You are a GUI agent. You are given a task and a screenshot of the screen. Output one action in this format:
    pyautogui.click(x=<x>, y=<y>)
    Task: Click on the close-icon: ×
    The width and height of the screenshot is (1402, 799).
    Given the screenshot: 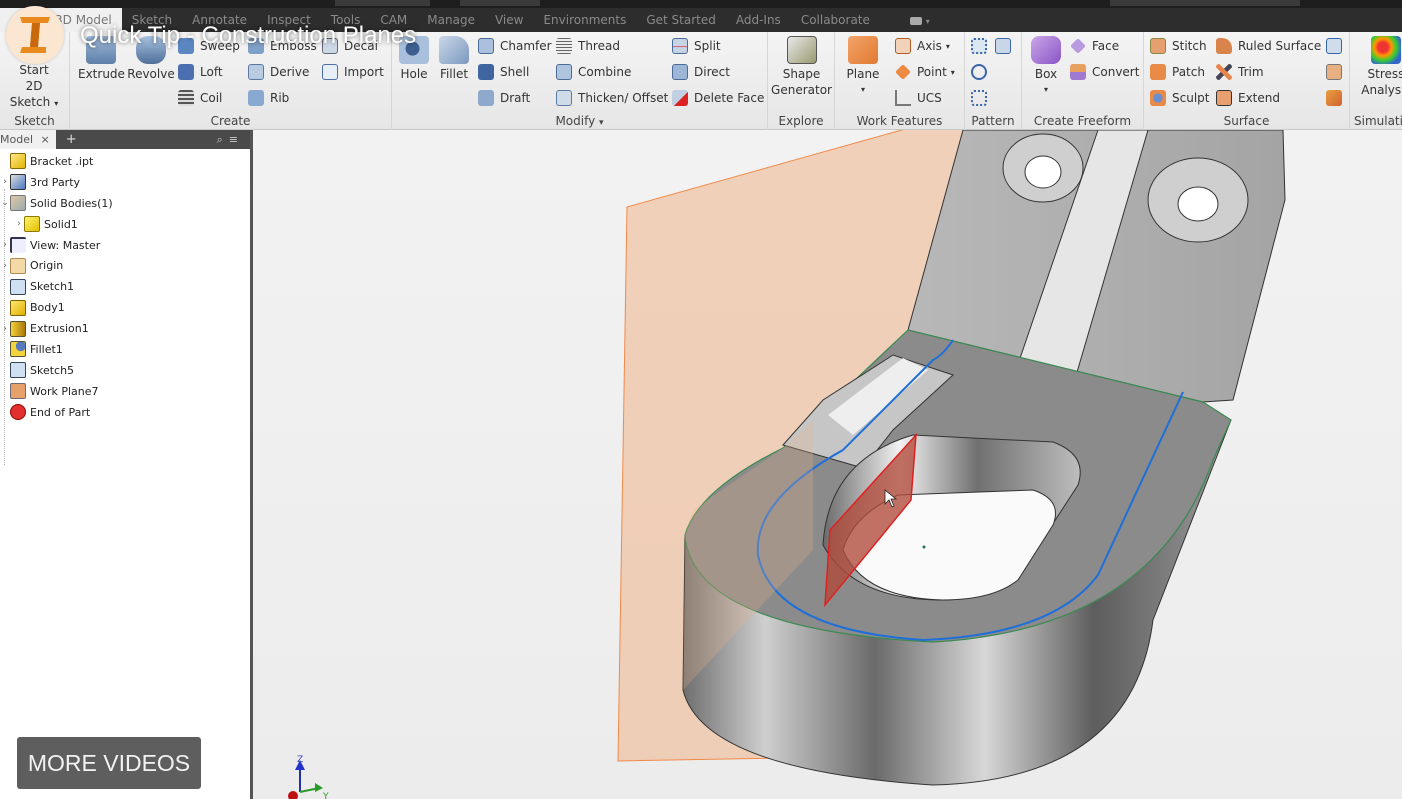 What is the action you would take?
    pyautogui.click(x=45, y=139)
    